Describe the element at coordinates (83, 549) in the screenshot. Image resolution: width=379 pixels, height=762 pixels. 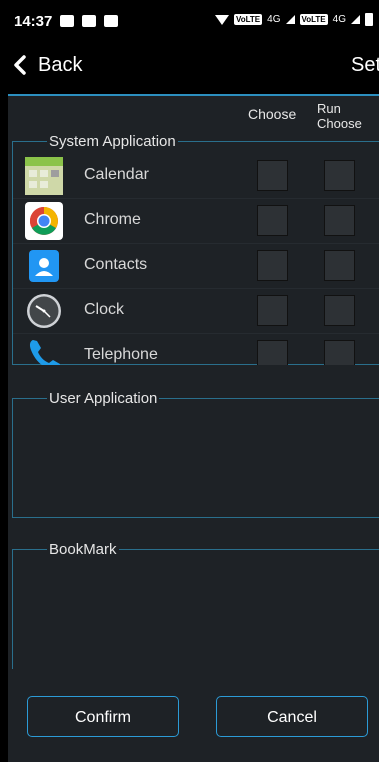
I see `bookmark-legend: BookMark` at that location.